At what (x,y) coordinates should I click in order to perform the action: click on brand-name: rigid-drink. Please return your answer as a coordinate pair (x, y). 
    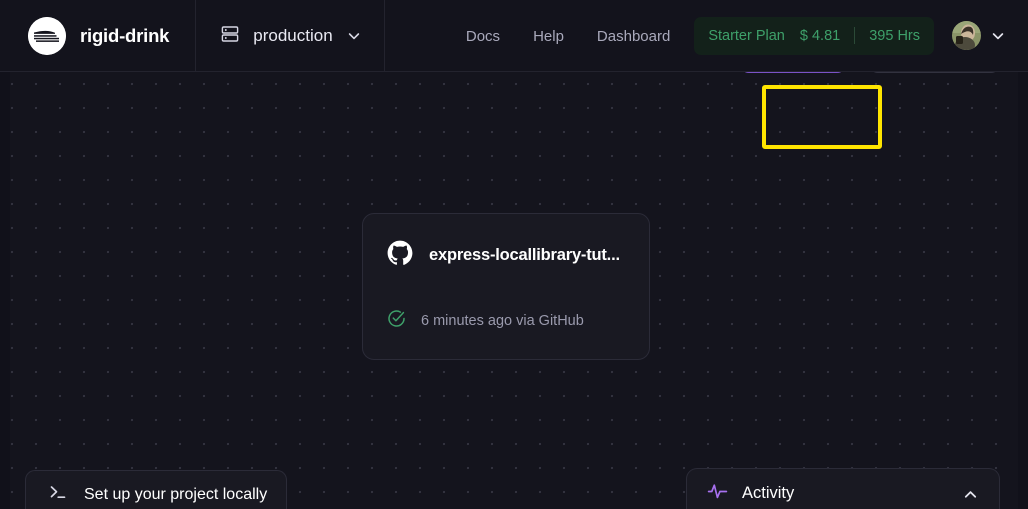
    Looking at the image, I should click on (125, 35).